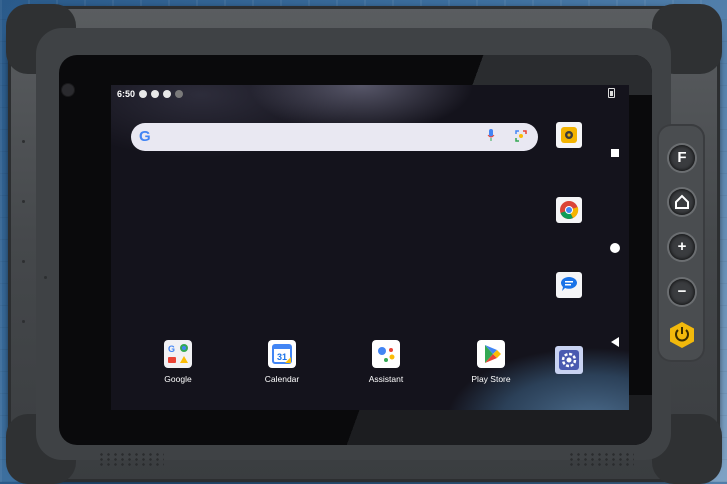  I want to click on calendar-icon: 31, so click(282, 354).